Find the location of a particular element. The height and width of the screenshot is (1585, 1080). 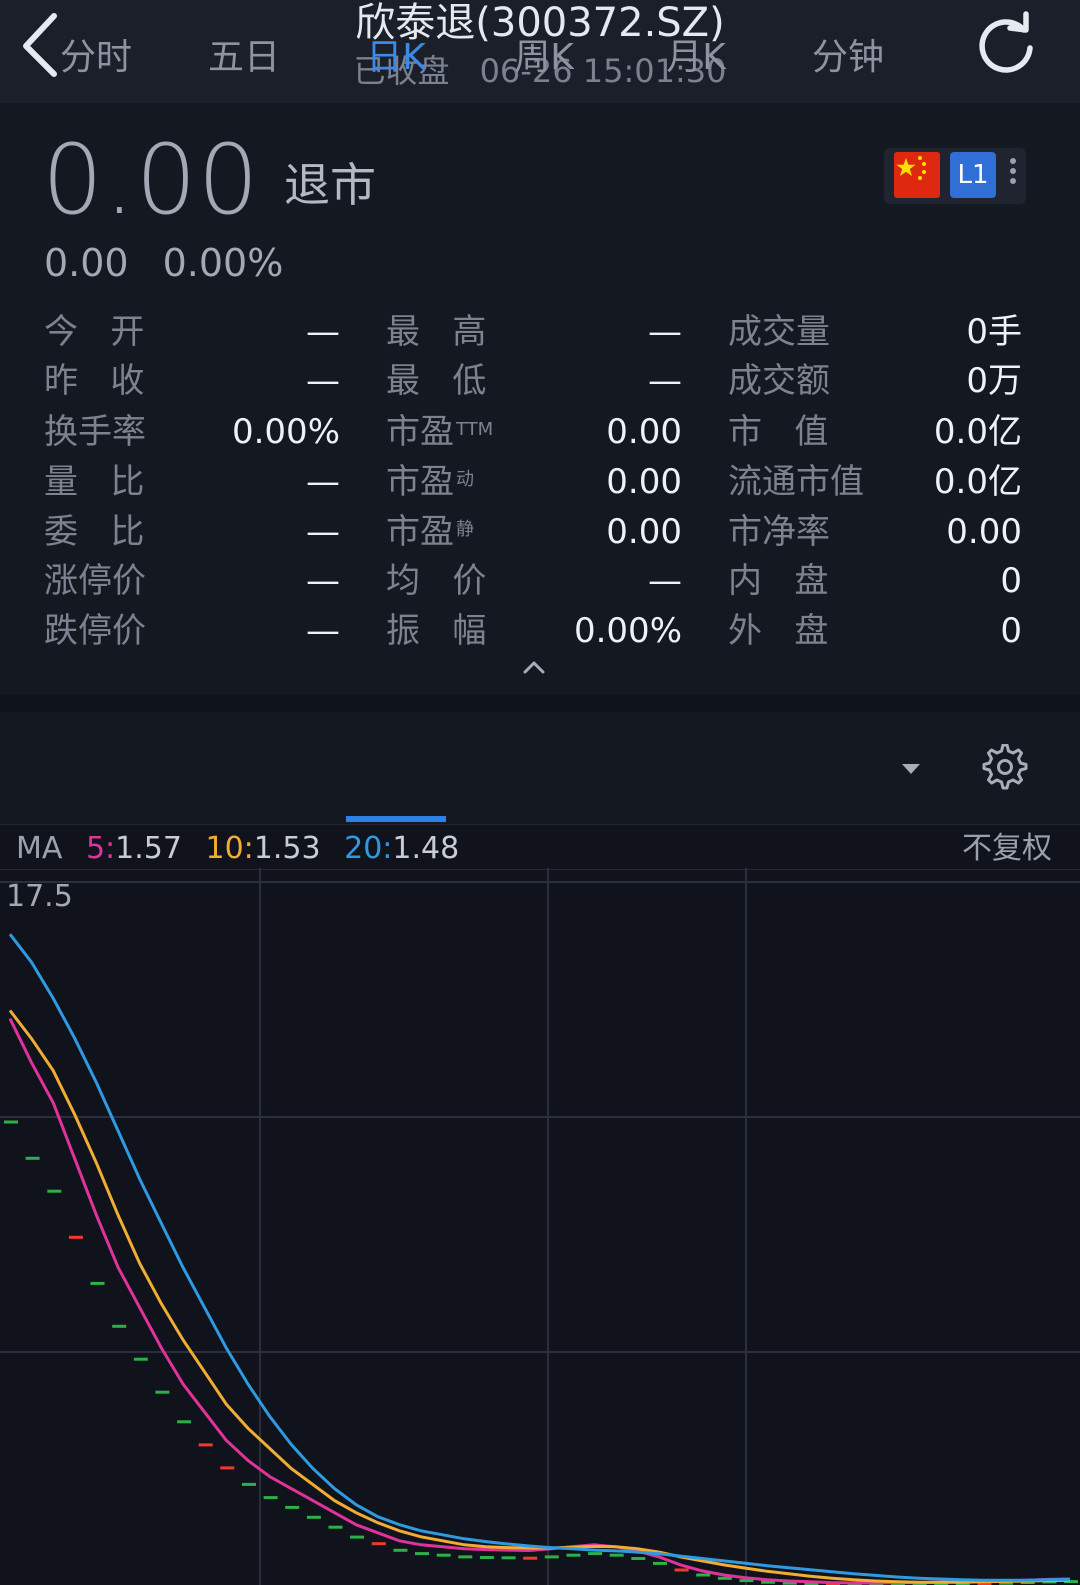

stat-label-inner-volume: 内 盘 is located at coordinates (778, 581).